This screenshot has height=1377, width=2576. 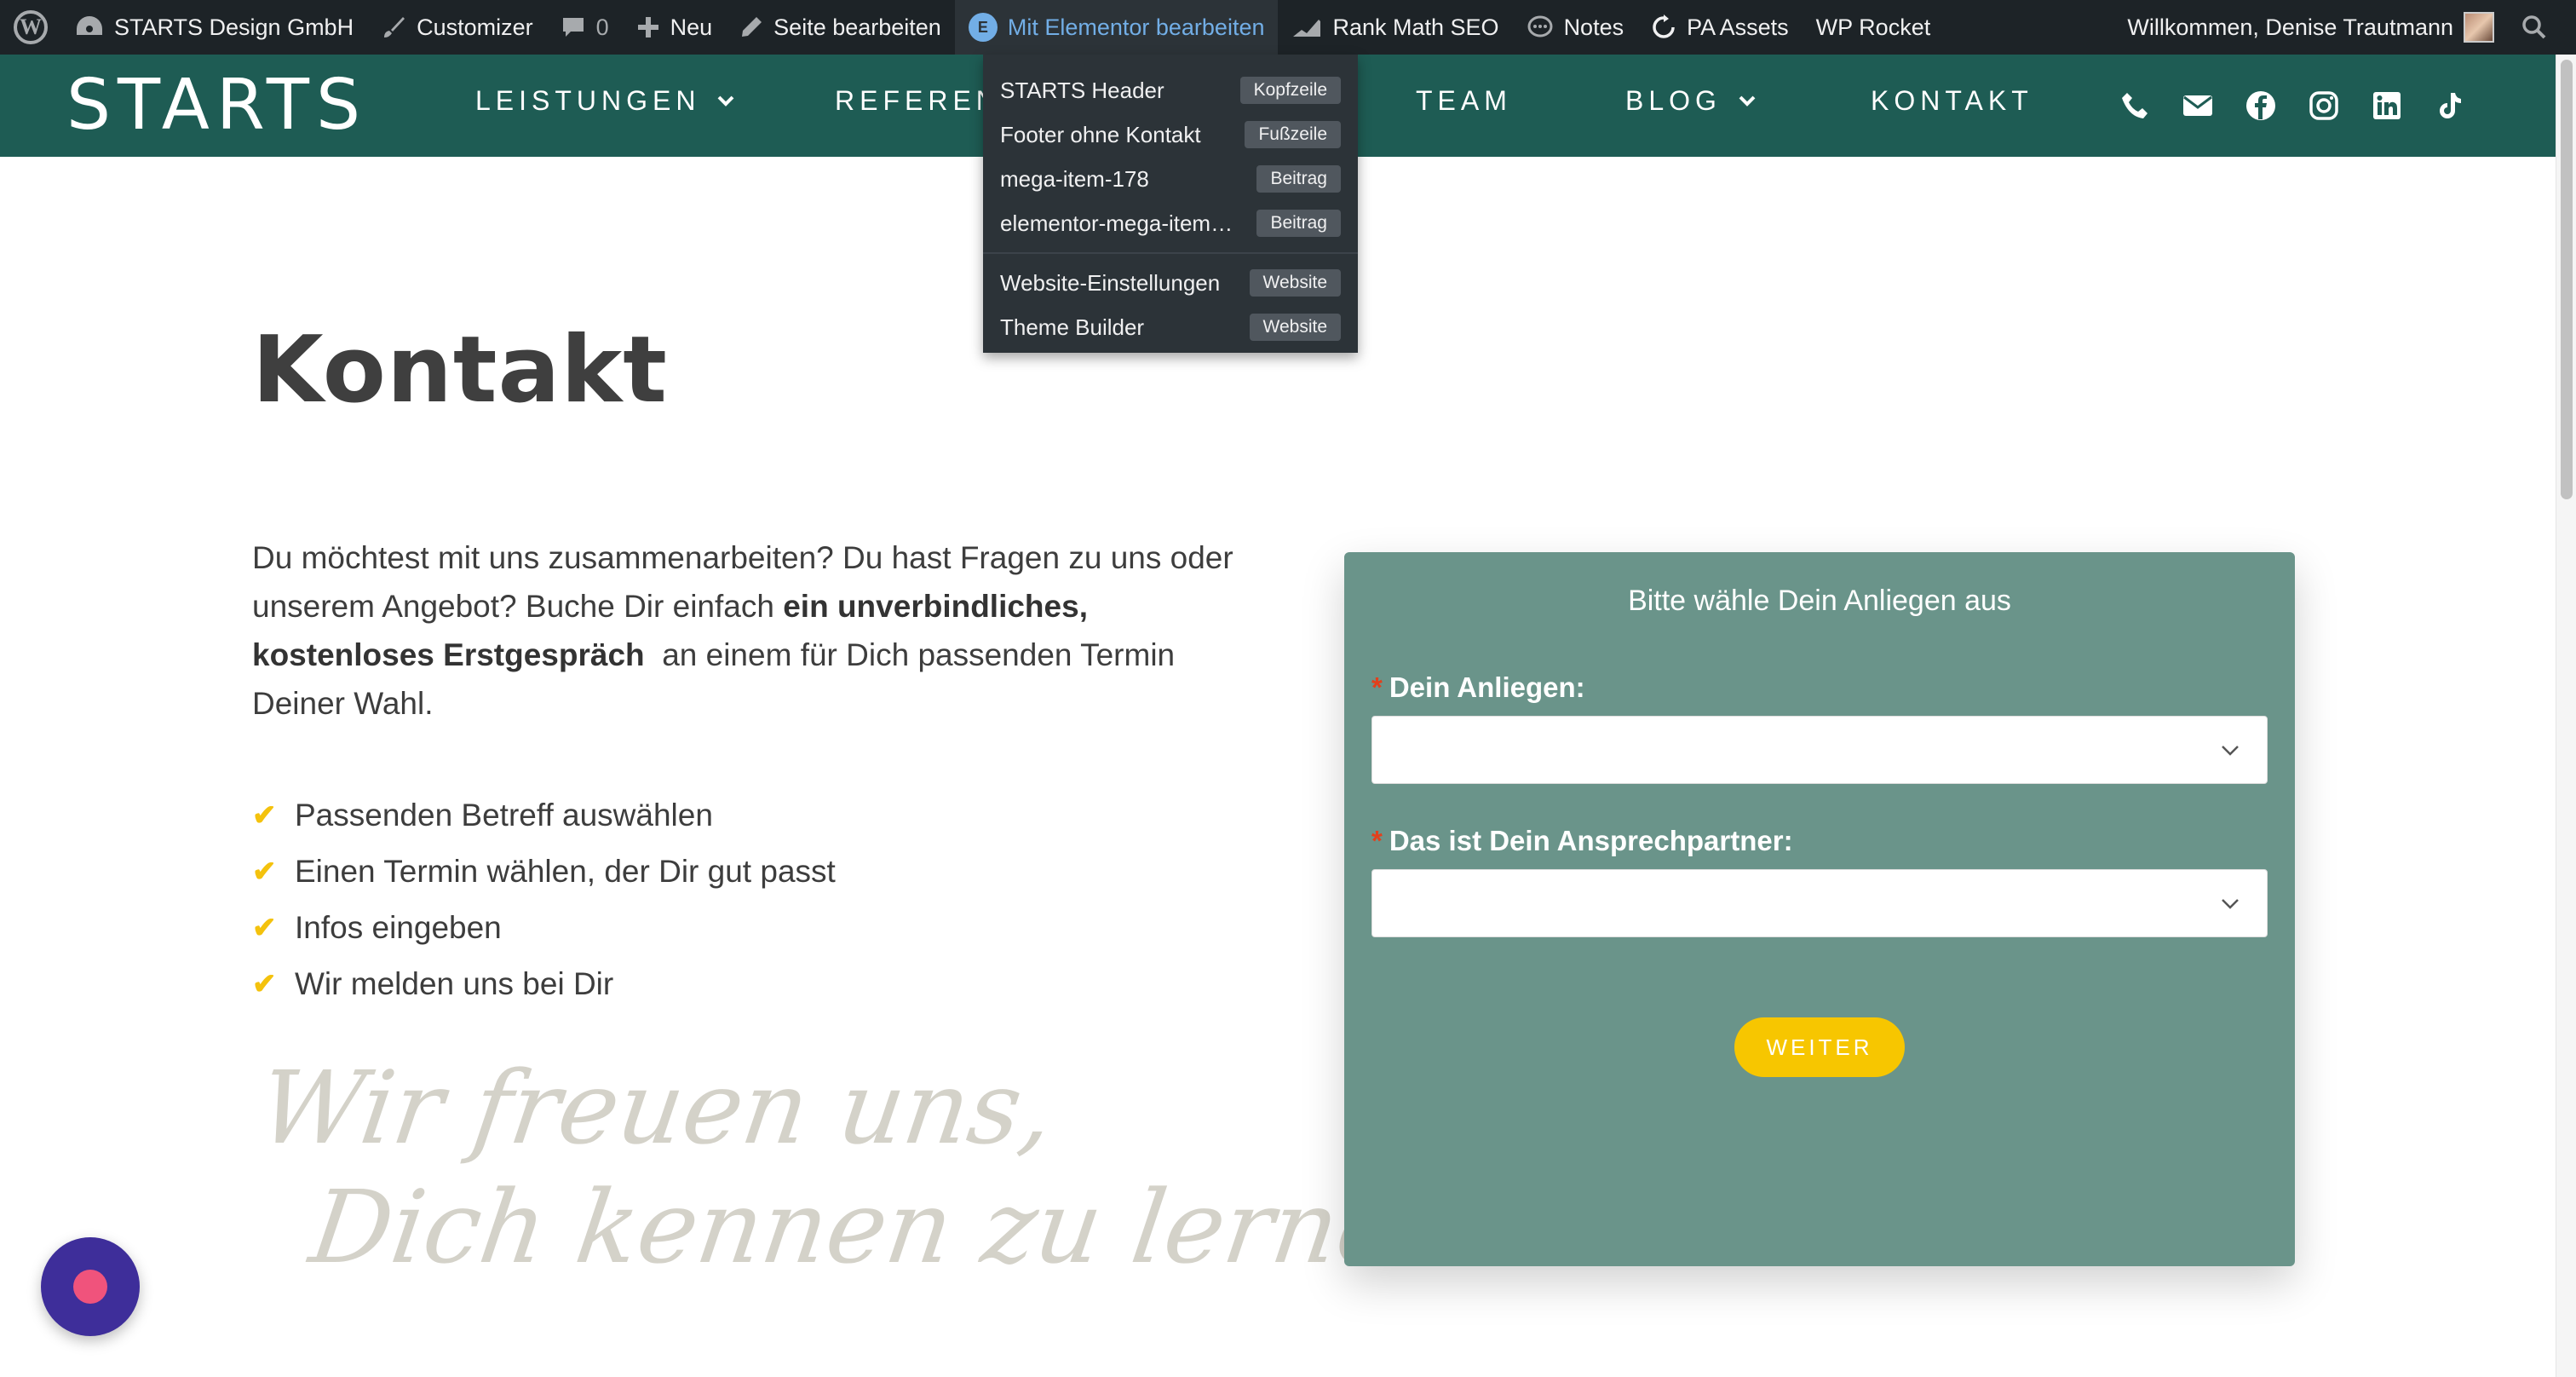 I want to click on wp-rocket-link: WP Rocket, so click(x=1874, y=27).